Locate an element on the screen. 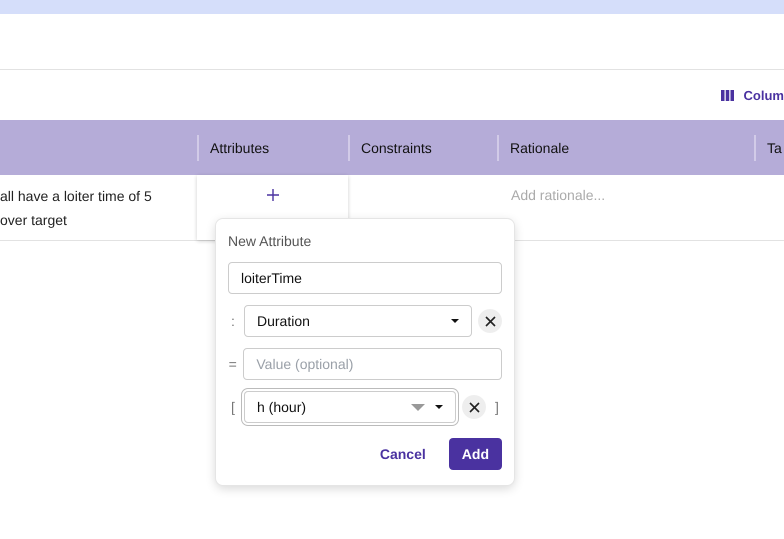 This screenshot has height=539, width=784. value-input: Value (optional) is located at coordinates (372, 364).